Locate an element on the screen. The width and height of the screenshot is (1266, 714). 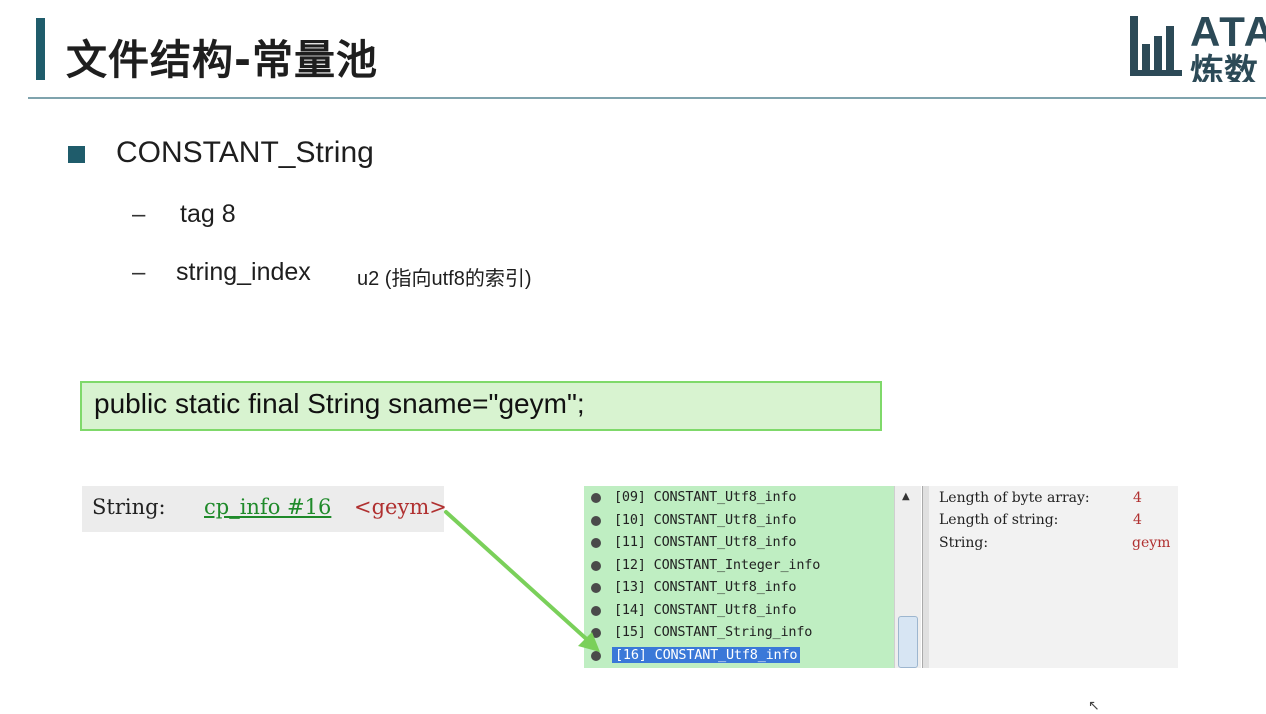
brand-logo: ATA 炼数 is located at coordinates (1197, 47).